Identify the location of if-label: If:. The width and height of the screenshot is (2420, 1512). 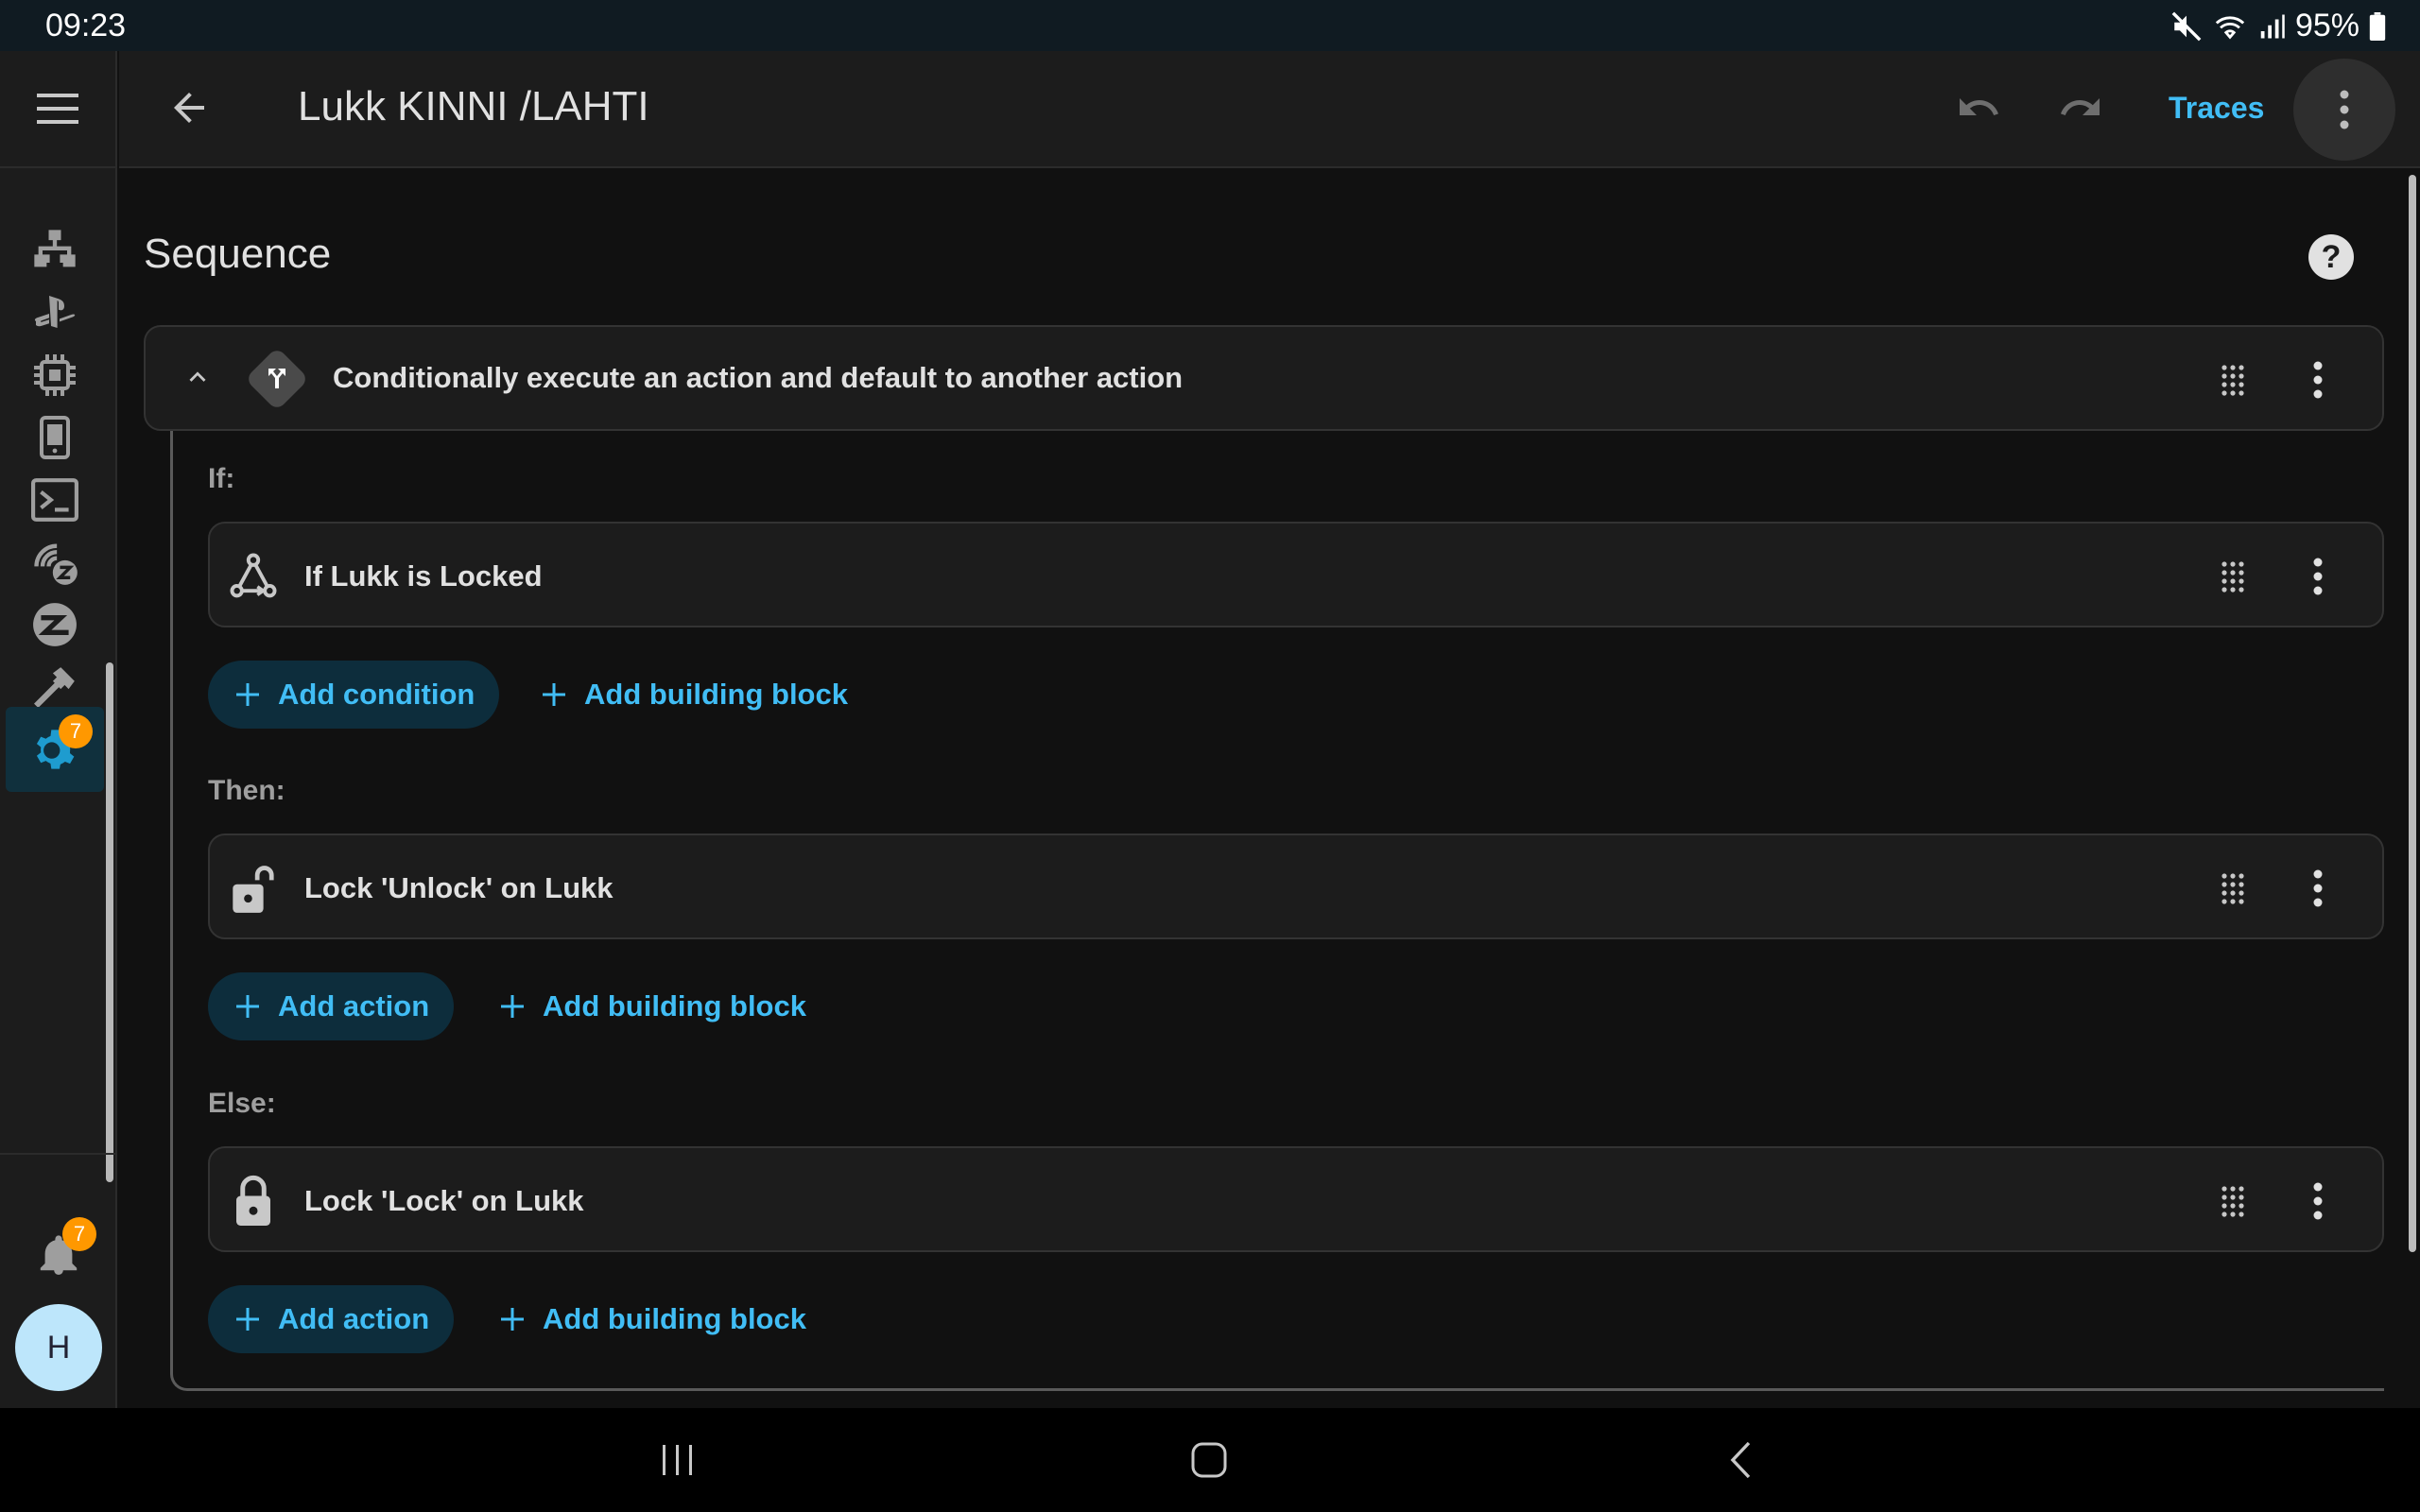
(221, 478).